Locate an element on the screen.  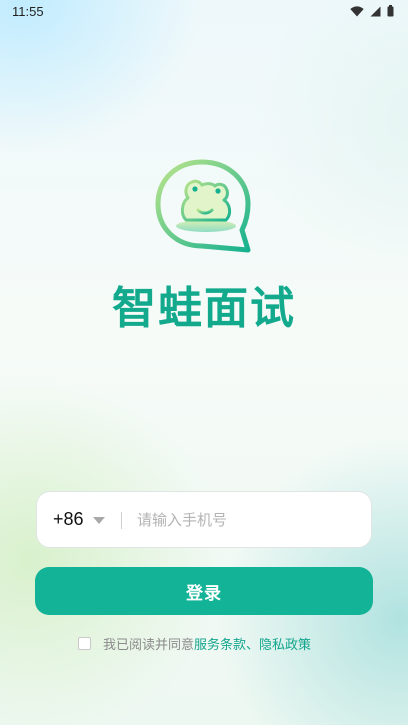
input-divider is located at coordinates (121, 520).